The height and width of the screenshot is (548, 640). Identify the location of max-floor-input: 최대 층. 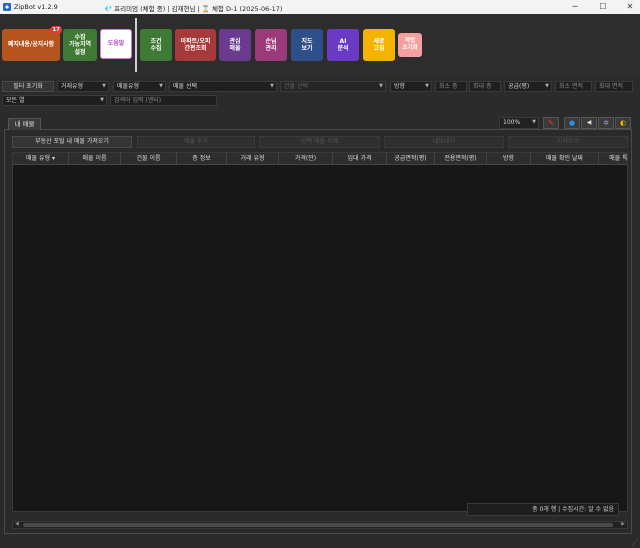
(485, 86).